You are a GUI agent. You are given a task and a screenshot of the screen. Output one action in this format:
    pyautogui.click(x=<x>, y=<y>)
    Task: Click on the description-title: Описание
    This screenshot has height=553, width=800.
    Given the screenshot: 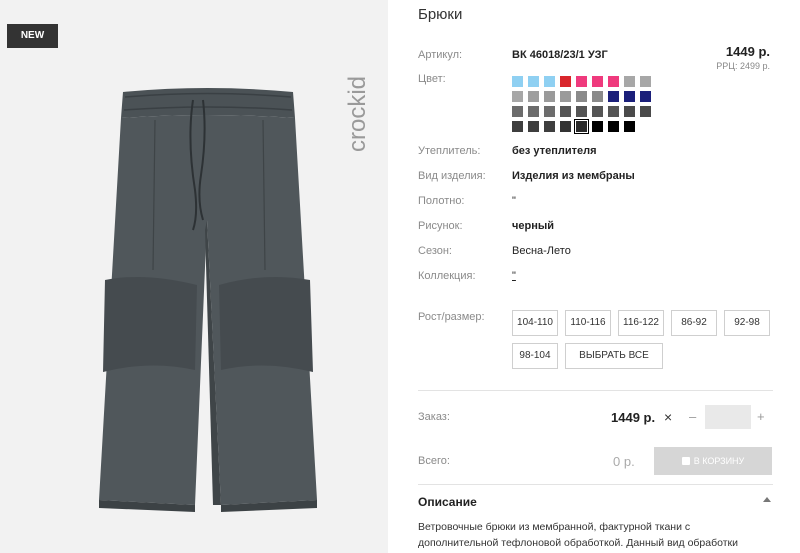 What is the action you would take?
    pyautogui.click(x=447, y=502)
    